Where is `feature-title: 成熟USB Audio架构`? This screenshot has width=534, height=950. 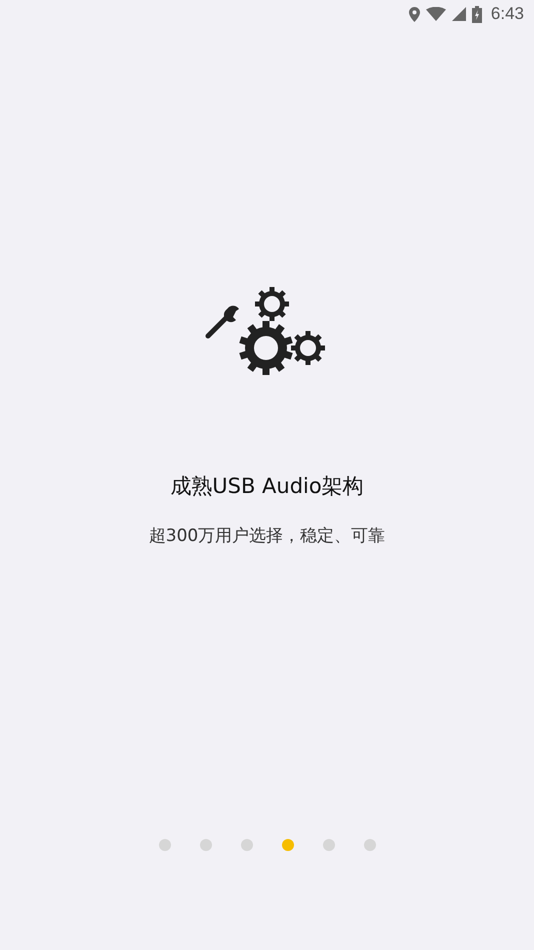 feature-title: 成熟USB Audio架构 is located at coordinates (267, 486).